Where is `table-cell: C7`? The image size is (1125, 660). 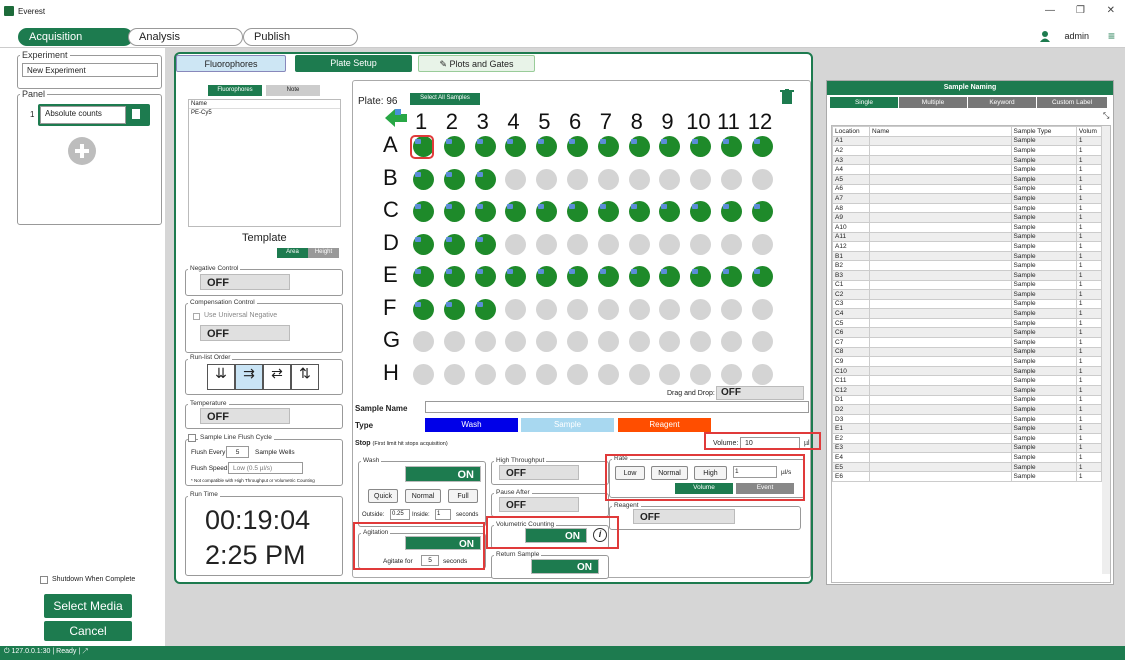 table-cell: C7 is located at coordinates (851, 342).